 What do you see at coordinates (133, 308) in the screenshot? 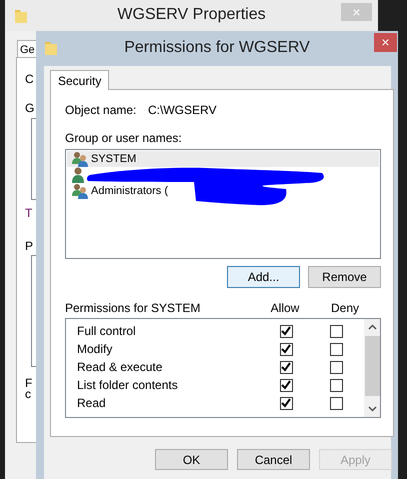
I see `permissions-label: Permissions for SYSTEM` at bounding box center [133, 308].